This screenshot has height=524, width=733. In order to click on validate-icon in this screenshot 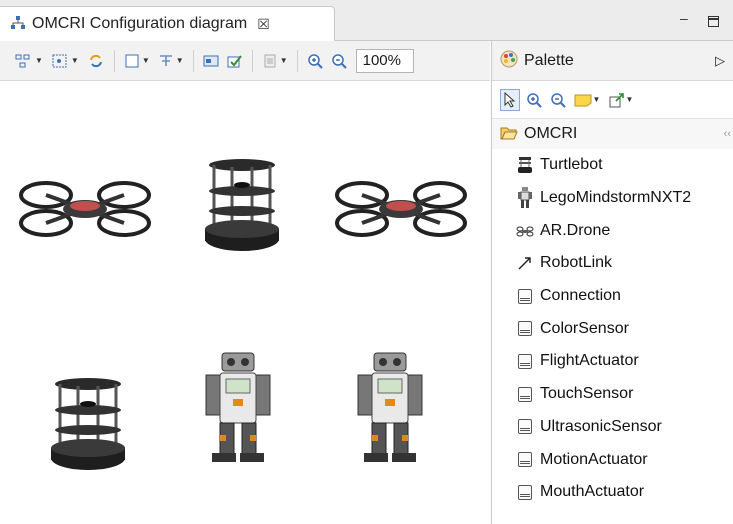, I will do `click(235, 61)`.